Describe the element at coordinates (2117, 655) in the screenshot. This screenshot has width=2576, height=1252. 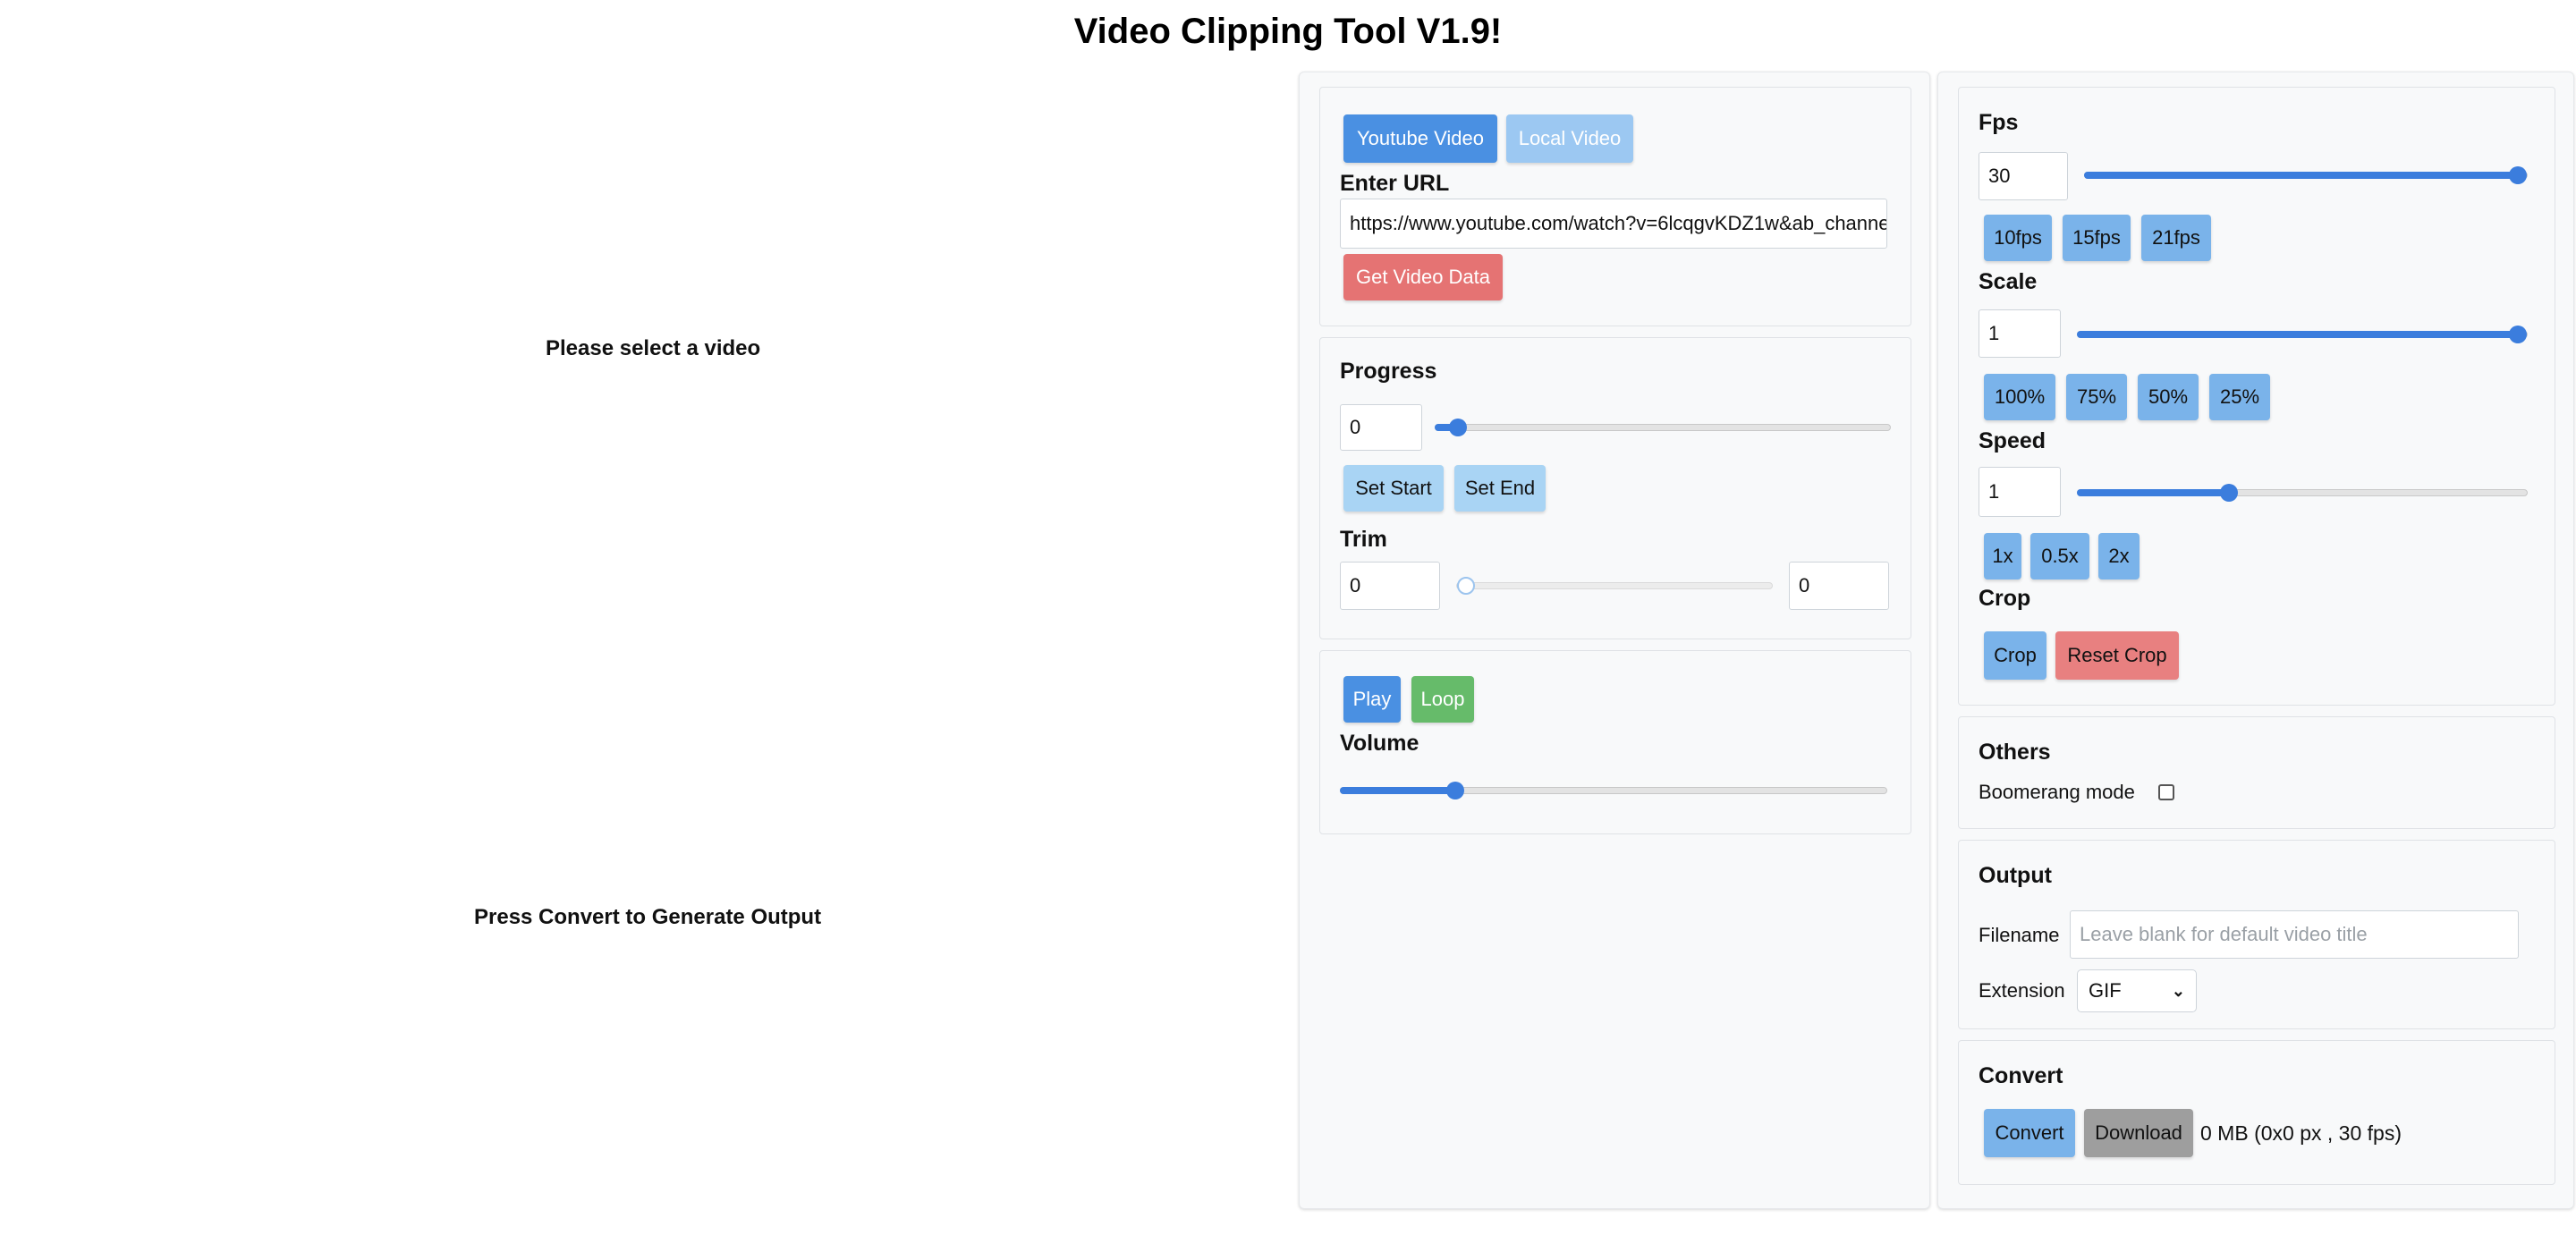
I see `reset-crop-button: Reset Crop` at that location.